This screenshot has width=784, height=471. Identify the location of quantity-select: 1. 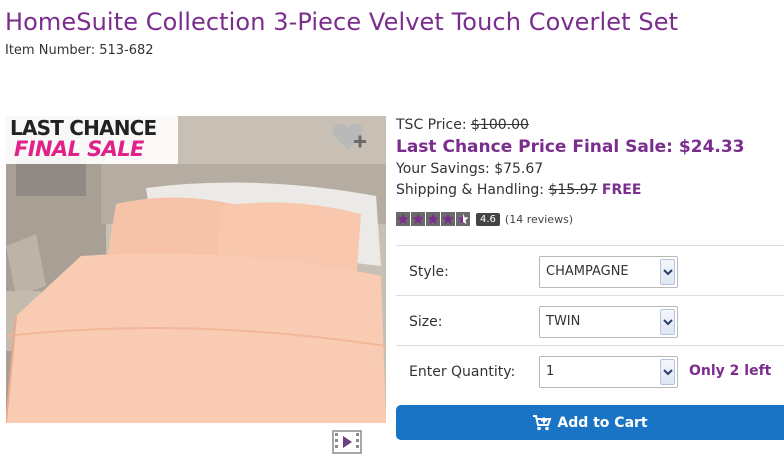
(608, 372).